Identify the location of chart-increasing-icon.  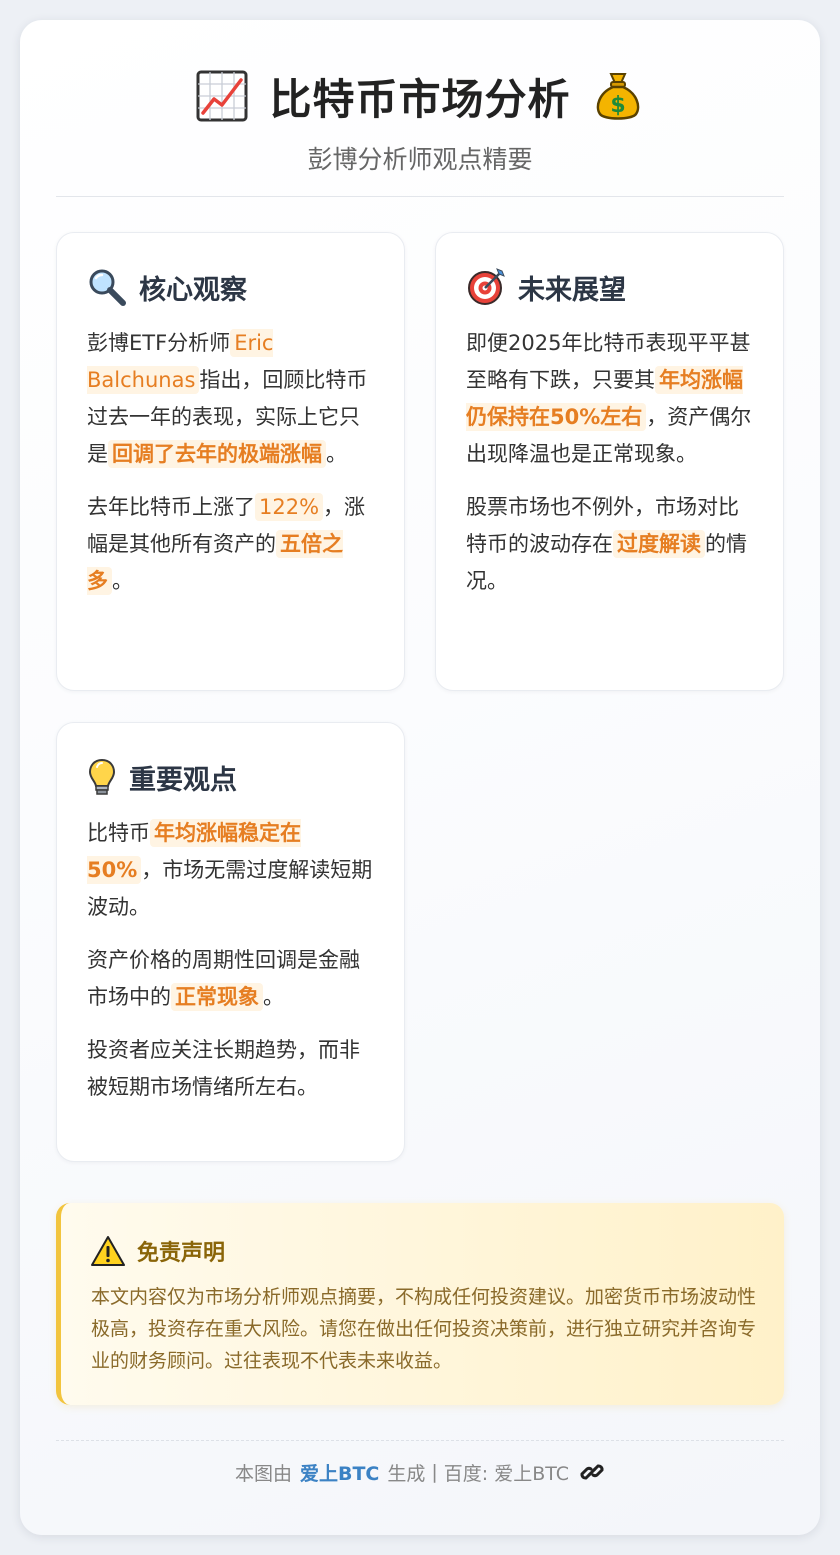
(222, 96).